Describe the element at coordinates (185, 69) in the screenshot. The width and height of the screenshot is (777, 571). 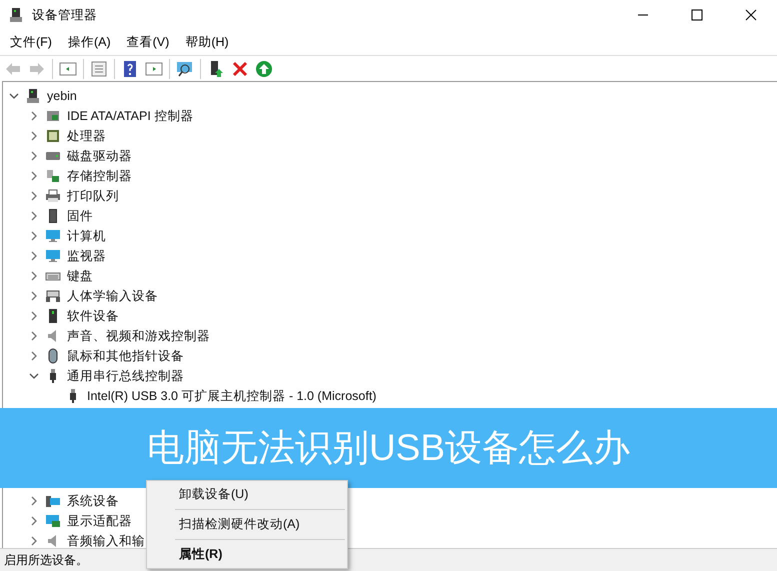
I see `scan-monitor-icon` at that location.